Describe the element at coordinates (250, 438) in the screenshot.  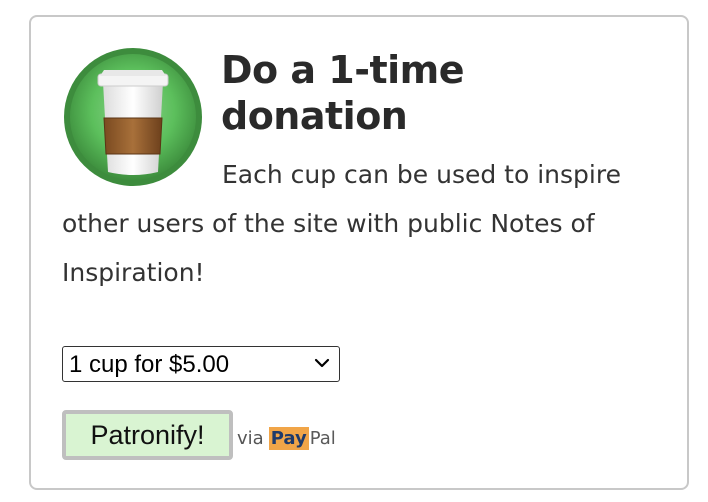
I see `via-label: via` at that location.